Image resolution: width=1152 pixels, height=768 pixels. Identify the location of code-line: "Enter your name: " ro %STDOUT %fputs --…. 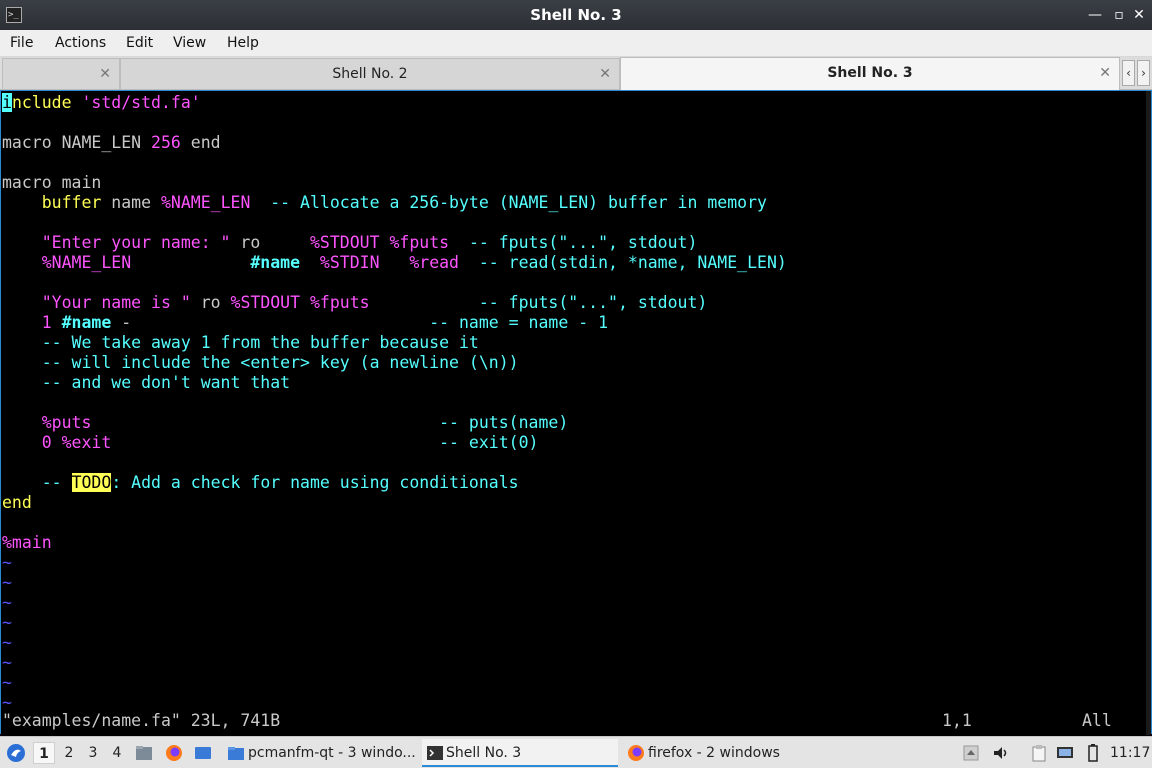
(369, 242).